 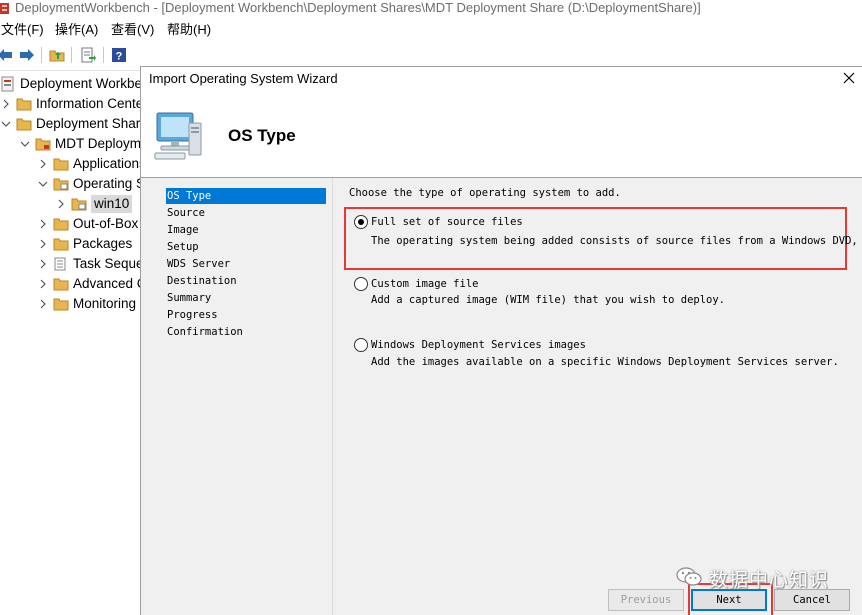 What do you see at coordinates (262, 135) in the screenshot?
I see `wizard-heading: OS Type` at bounding box center [262, 135].